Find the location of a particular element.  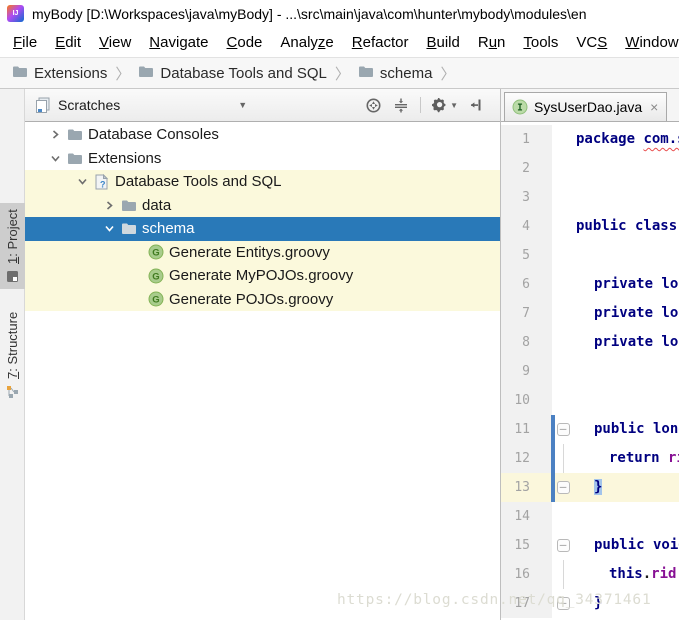

breadcrumb-item: Extensions is located at coordinates (59, 73).